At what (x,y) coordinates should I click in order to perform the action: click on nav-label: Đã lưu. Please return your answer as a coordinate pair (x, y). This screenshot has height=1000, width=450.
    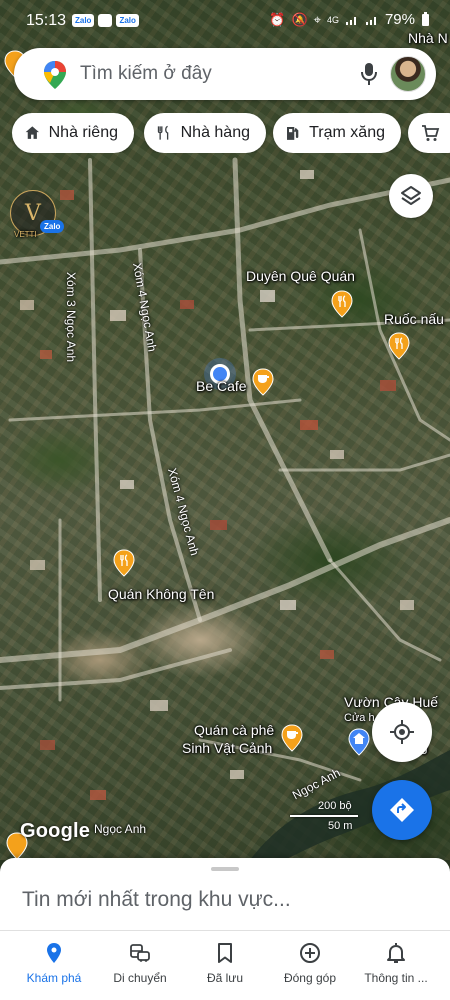
    Looking at the image, I should click on (225, 978).